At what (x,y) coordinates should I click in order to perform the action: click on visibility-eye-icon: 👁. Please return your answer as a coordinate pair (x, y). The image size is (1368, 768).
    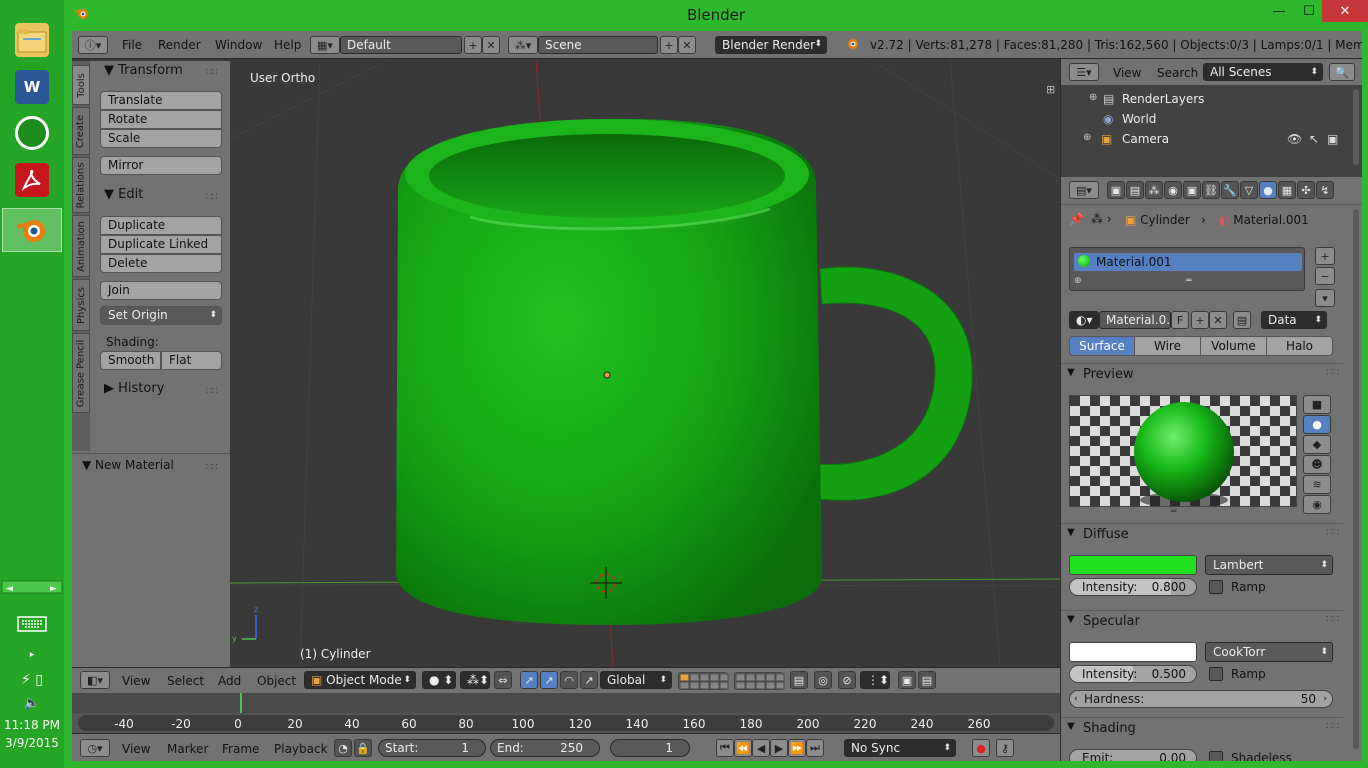
    Looking at the image, I should click on (1294, 139).